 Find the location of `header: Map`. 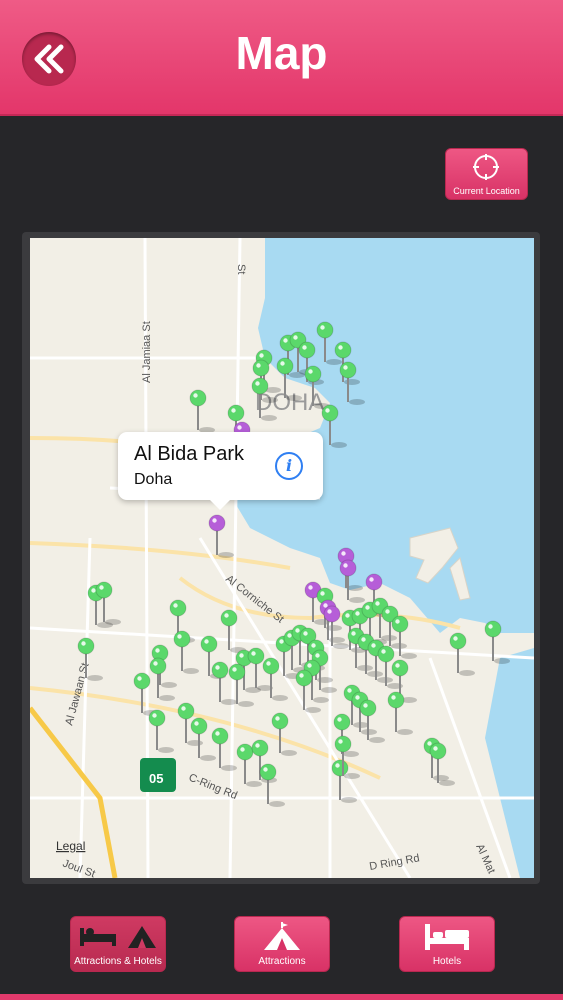

header: Map is located at coordinates (281, 58).